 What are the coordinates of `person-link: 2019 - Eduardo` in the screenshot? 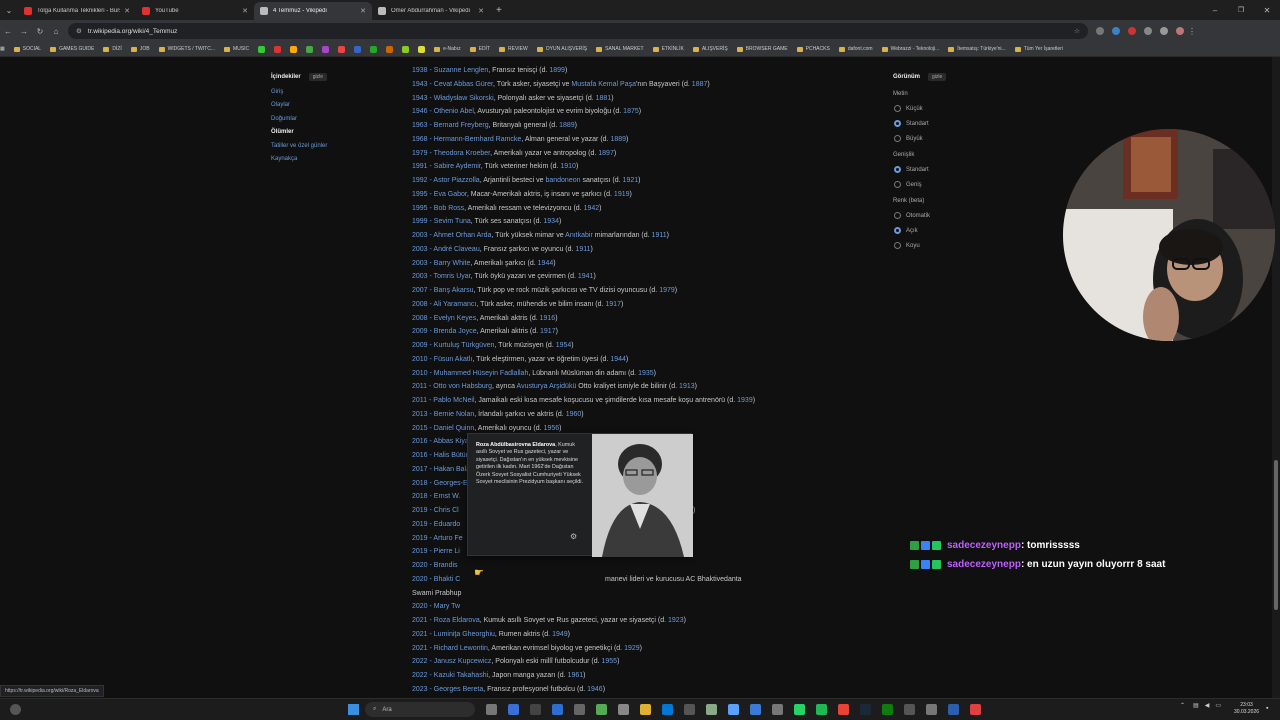 It's located at (436, 524).